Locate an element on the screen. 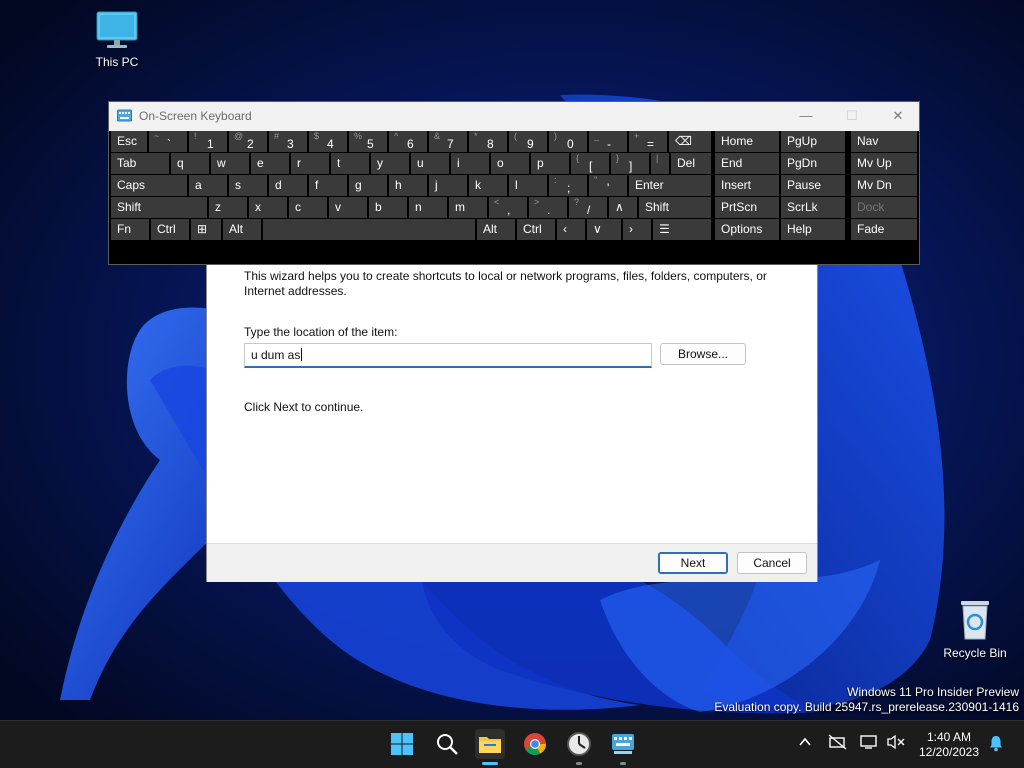  key-a: a is located at coordinates (208, 185).